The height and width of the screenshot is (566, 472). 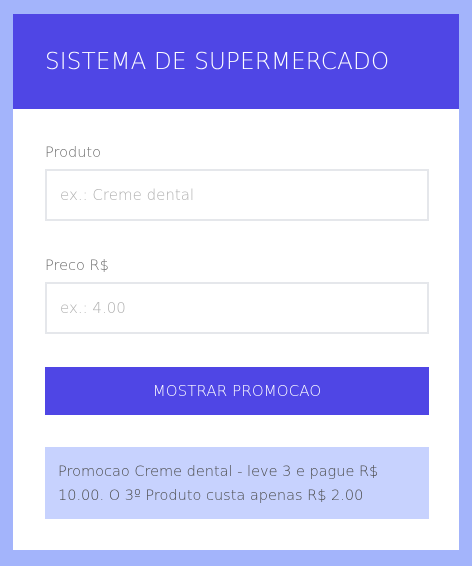 What do you see at coordinates (77, 266) in the screenshot?
I see `preco-label: Preco R$` at bounding box center [77, 266].